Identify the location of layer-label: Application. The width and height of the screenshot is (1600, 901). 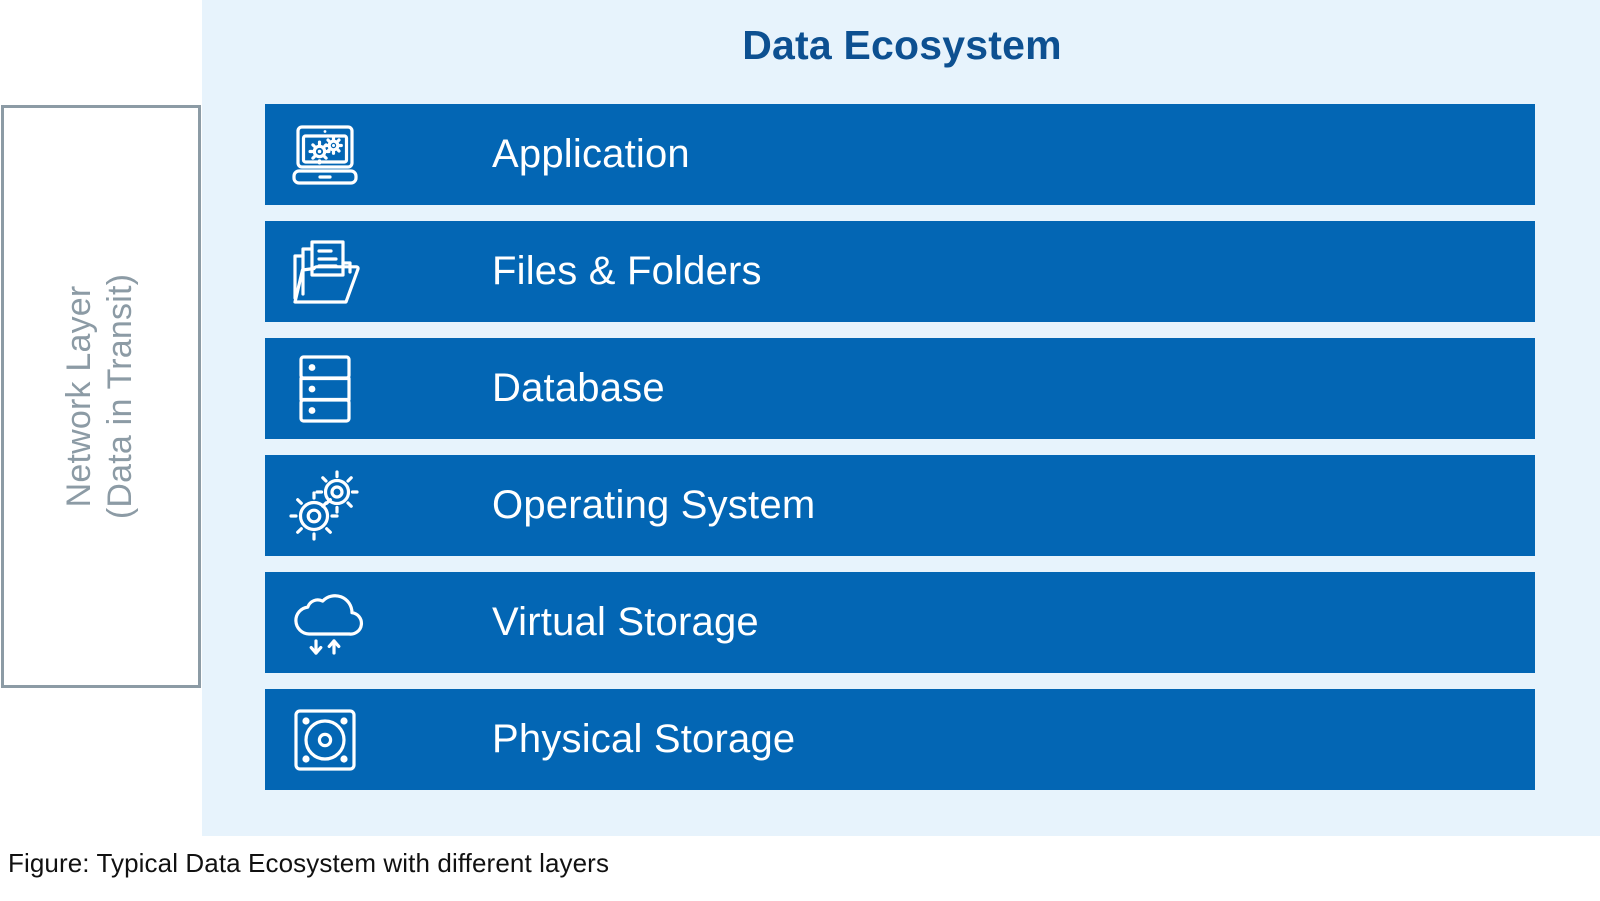
(591, 154).